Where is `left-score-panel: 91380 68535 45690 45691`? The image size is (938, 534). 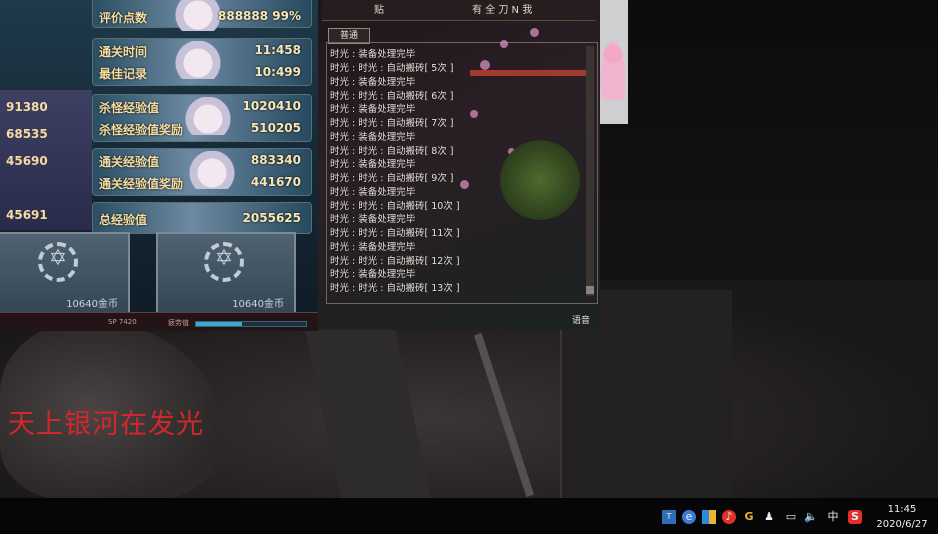
left-score-panel: 91380 68535 45690 45691 is located at coordinates (46, 160).